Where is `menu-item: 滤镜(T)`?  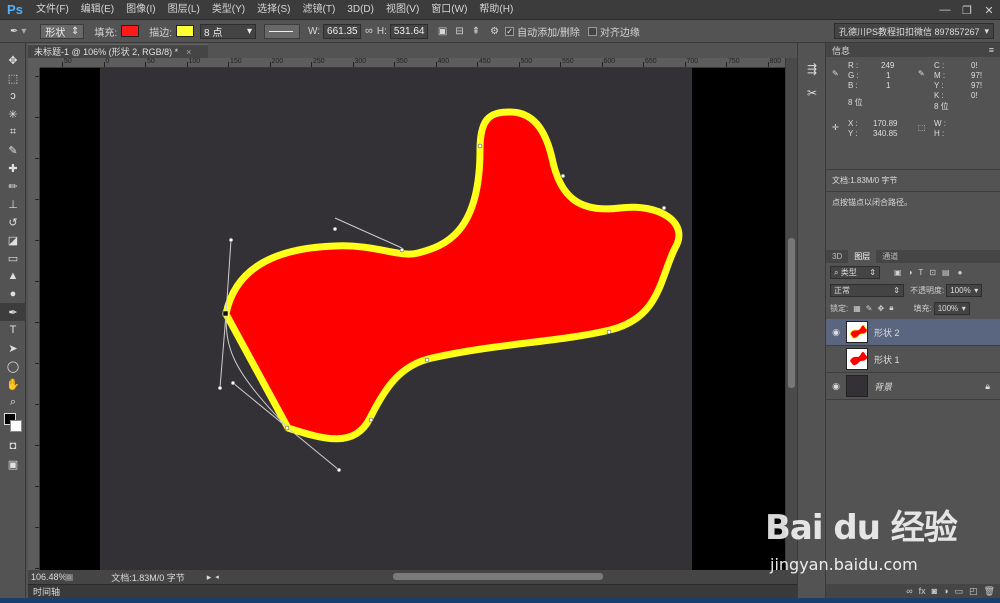 menu-item: 滤镜(T) is located at coordinates (319, 10).